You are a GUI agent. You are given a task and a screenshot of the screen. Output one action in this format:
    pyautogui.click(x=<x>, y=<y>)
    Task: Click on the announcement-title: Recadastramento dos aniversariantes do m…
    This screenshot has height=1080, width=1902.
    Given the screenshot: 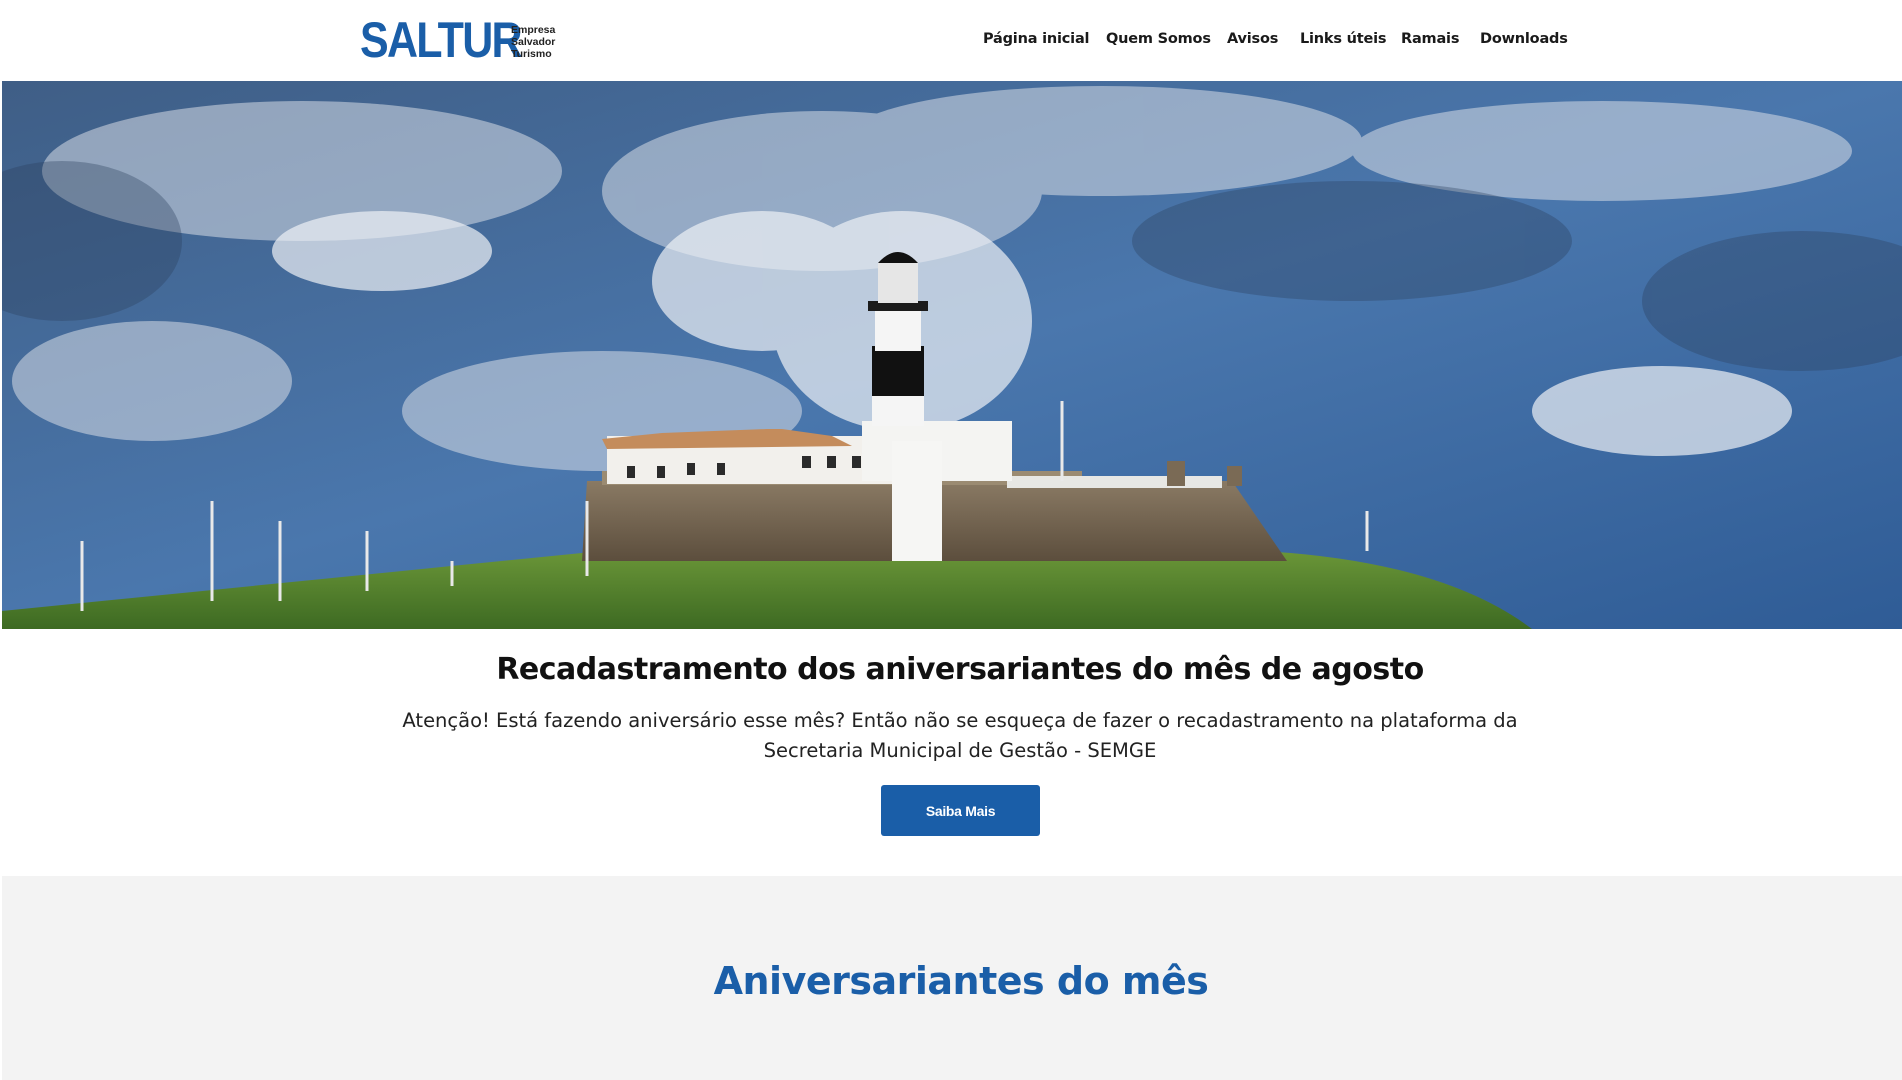 What is the action you would take?
    pyautogui.click(x=960, y=669)
    